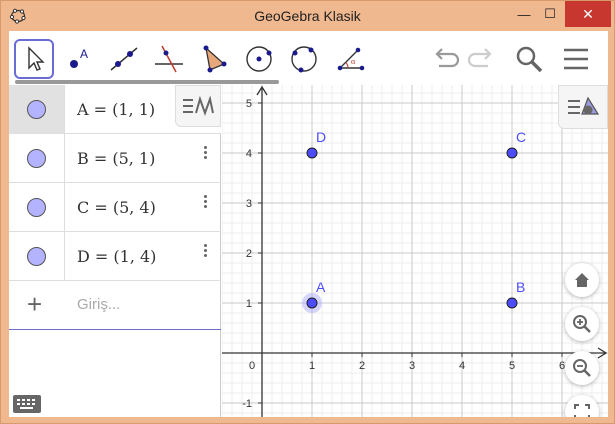  What do you see at coordinates (312, 366) in the screenshot?
I see `x-tick-label: 1` at bounding box center [312, 366].